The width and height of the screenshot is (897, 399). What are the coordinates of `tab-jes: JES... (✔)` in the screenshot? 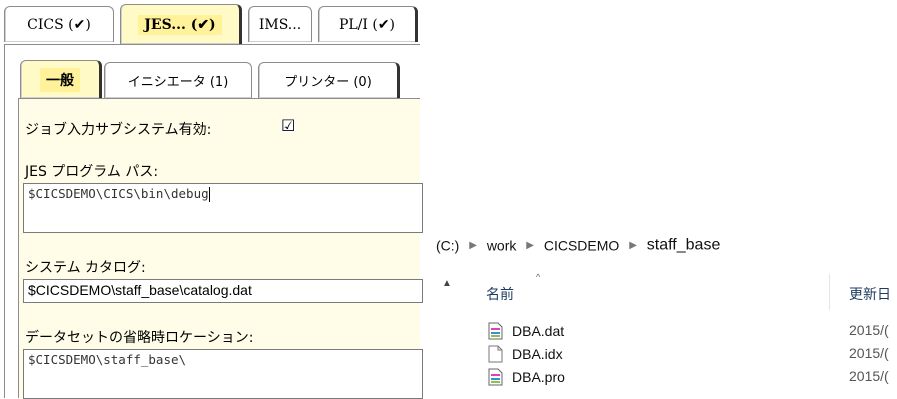 It's located at (181, 24).